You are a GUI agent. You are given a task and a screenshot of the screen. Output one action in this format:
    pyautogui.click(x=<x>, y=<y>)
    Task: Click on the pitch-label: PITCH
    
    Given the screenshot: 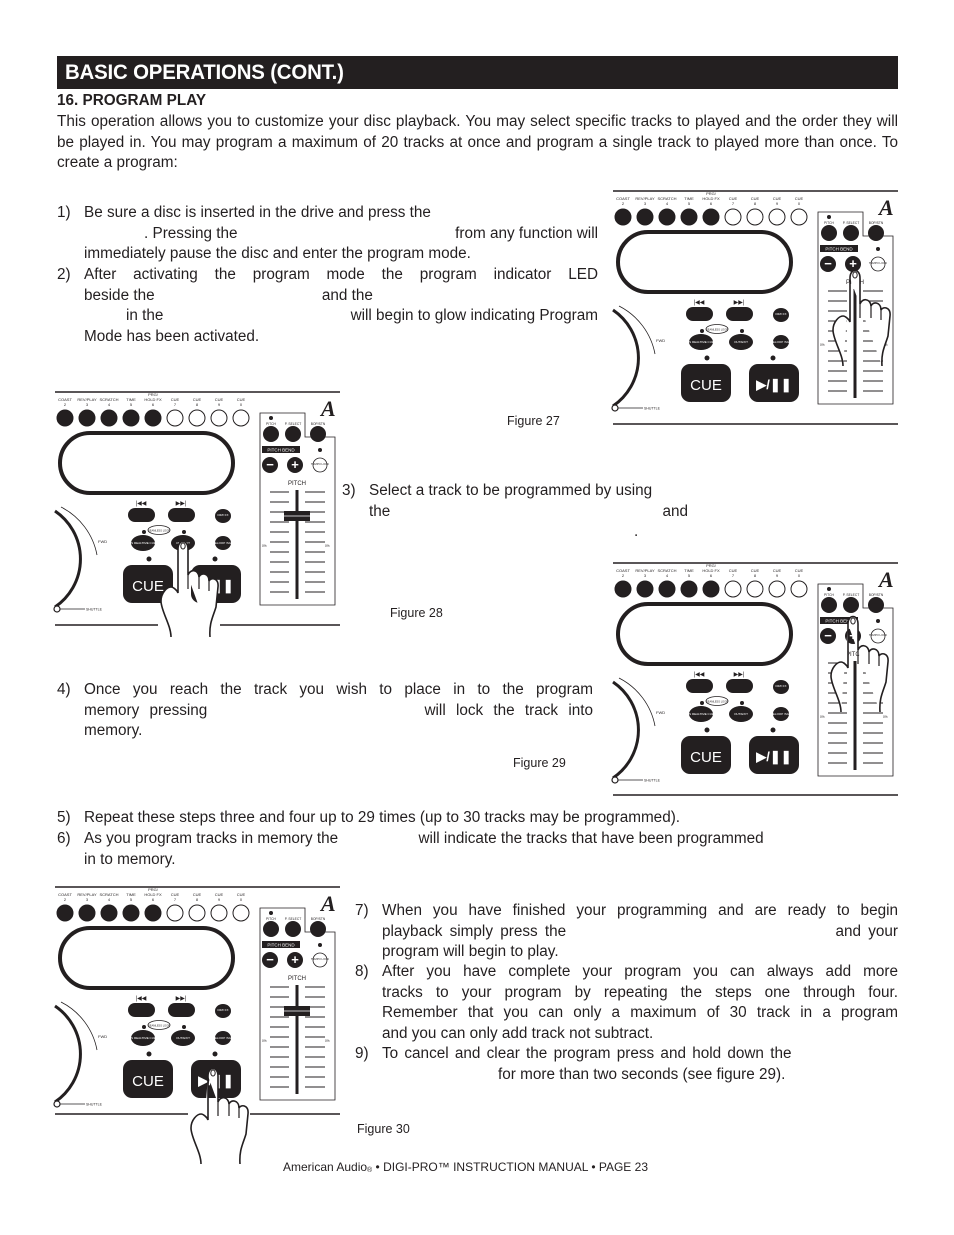 What is the action you would take?
    pyautogui.click(x=297, y=484)
    